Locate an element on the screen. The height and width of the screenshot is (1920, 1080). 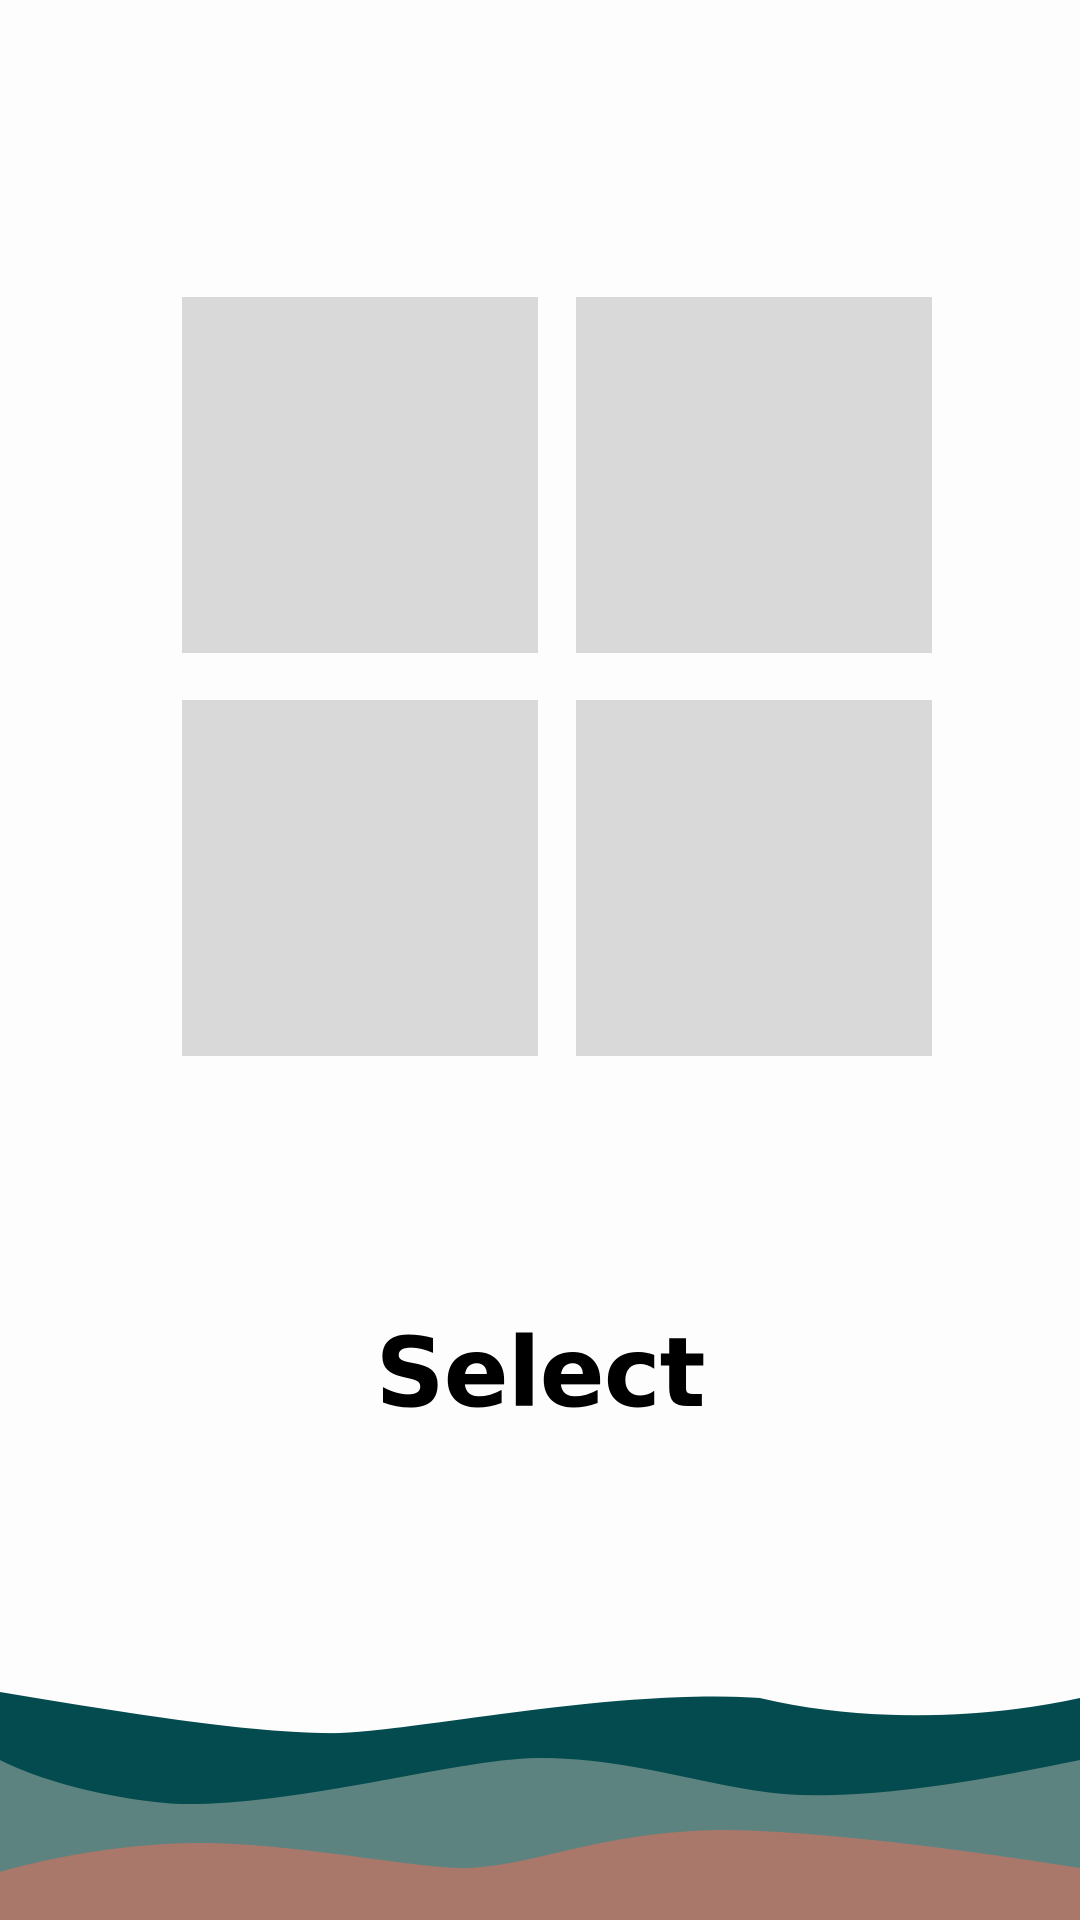
select-title: Select is located at coordinates (540, 1373).